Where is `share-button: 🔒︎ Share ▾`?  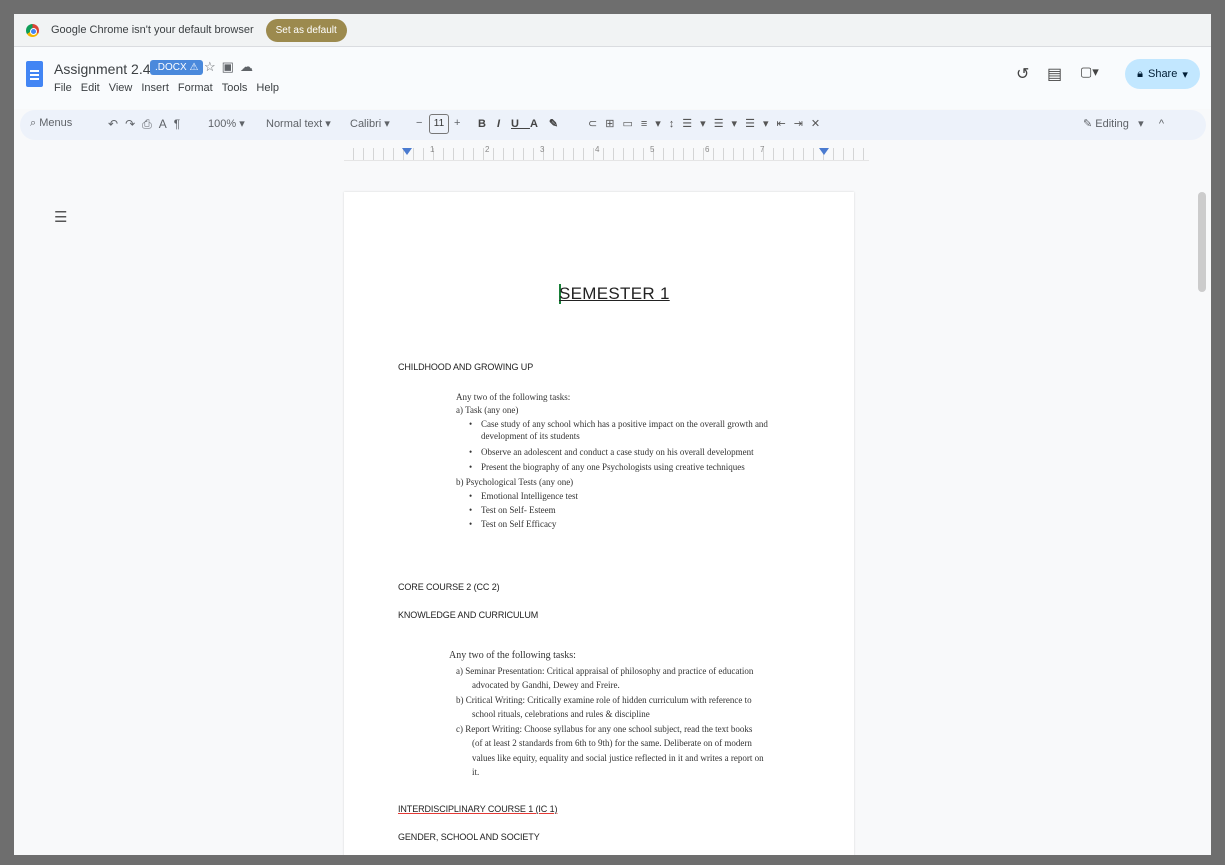
share-button: 🔒︎ Share ▾ is located at coordinates (1162, 74).